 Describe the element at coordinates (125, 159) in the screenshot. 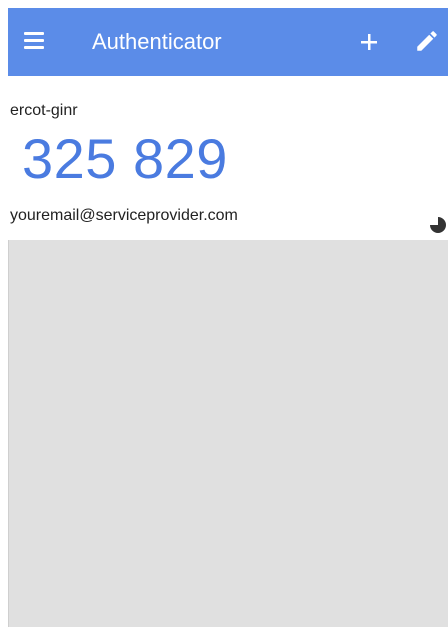

I see `verification-code: 325 829` at that location.